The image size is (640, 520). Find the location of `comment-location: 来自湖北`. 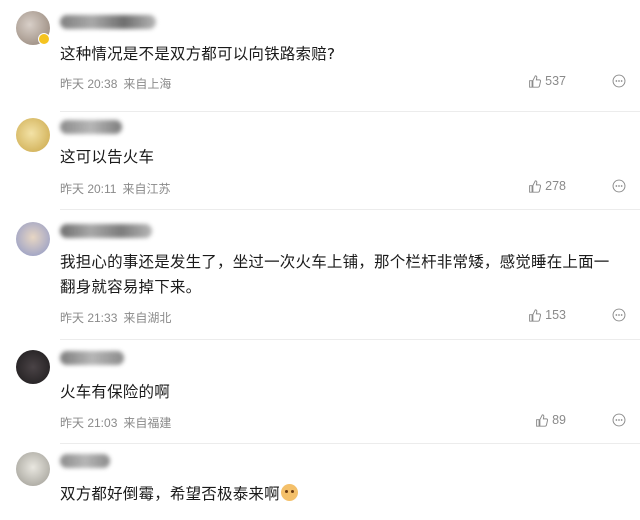

comment-location: 来自湖北 is located at coordinates (147, 318).